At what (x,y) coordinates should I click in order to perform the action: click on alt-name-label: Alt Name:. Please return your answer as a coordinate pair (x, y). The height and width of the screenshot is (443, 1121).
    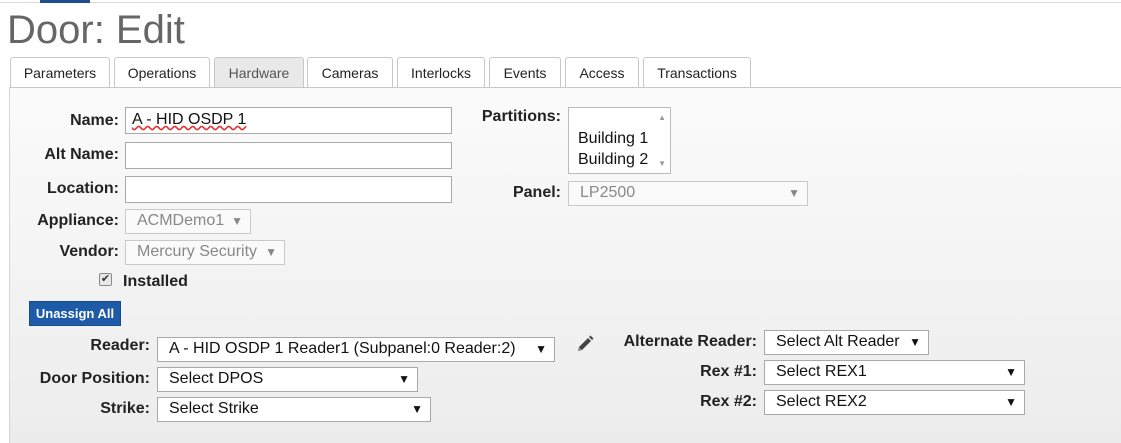
    Looking at the image, I should click on (81, 154).